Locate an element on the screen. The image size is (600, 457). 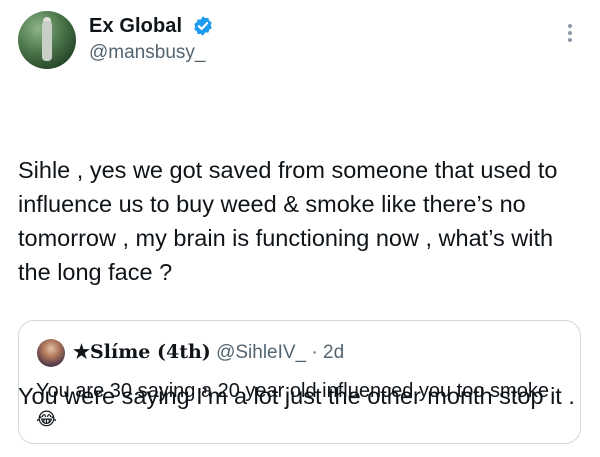
quoted-tweet-time: 2d is located at coordinates (333, 352).